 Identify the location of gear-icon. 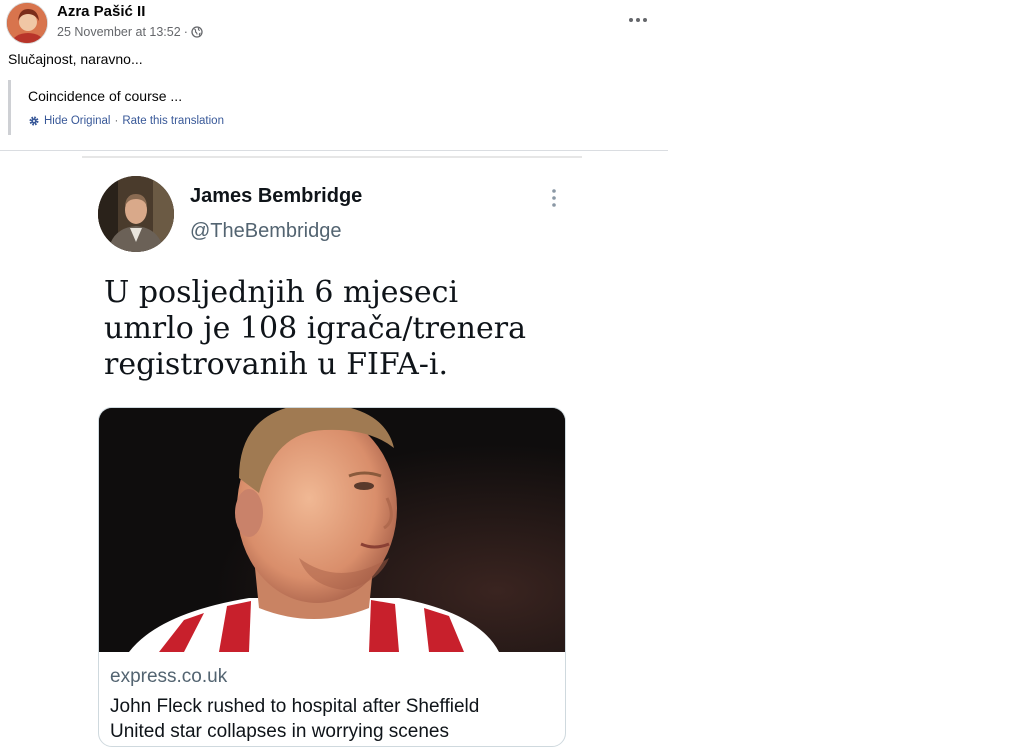
(34, 121).